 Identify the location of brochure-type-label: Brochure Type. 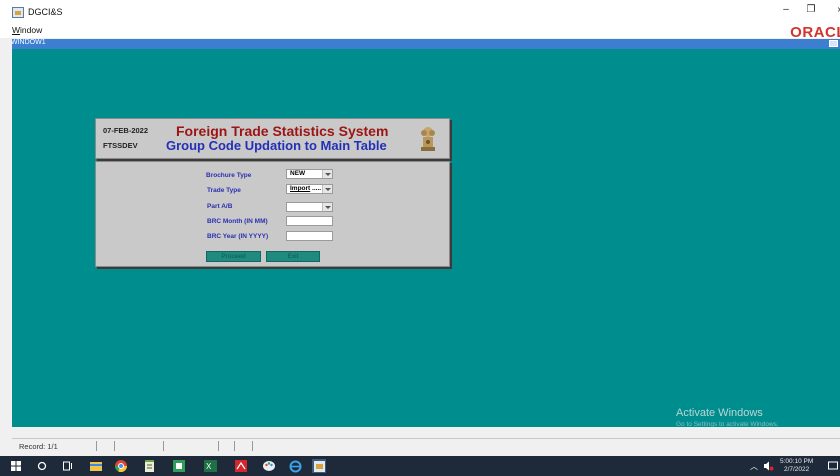
(229, 175).